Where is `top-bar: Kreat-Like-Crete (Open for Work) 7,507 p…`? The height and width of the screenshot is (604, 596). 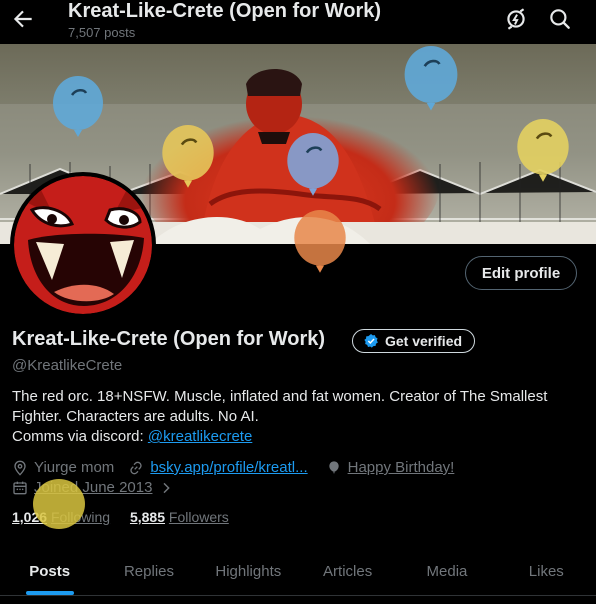 top-bar: Kreat-Like-Crete (Open for Work) 7,507 p… is located at coordinates (298, 22).